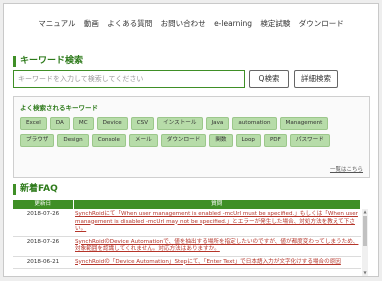 The height and width of the screenshot is (281, 382). What do you see at coordinates (248, 140) in the screenshot?
I see `keyword-tag: Loop` at bounding box center [248, 140].